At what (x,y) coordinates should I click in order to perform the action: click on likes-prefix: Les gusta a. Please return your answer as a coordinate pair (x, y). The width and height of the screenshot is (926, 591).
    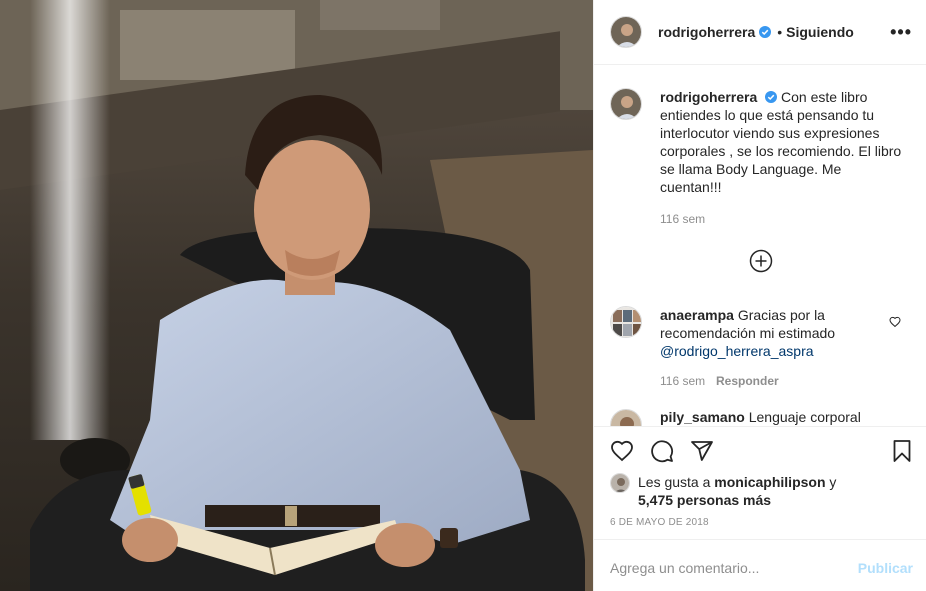
    Looking at the image, I should click on (674, 482).